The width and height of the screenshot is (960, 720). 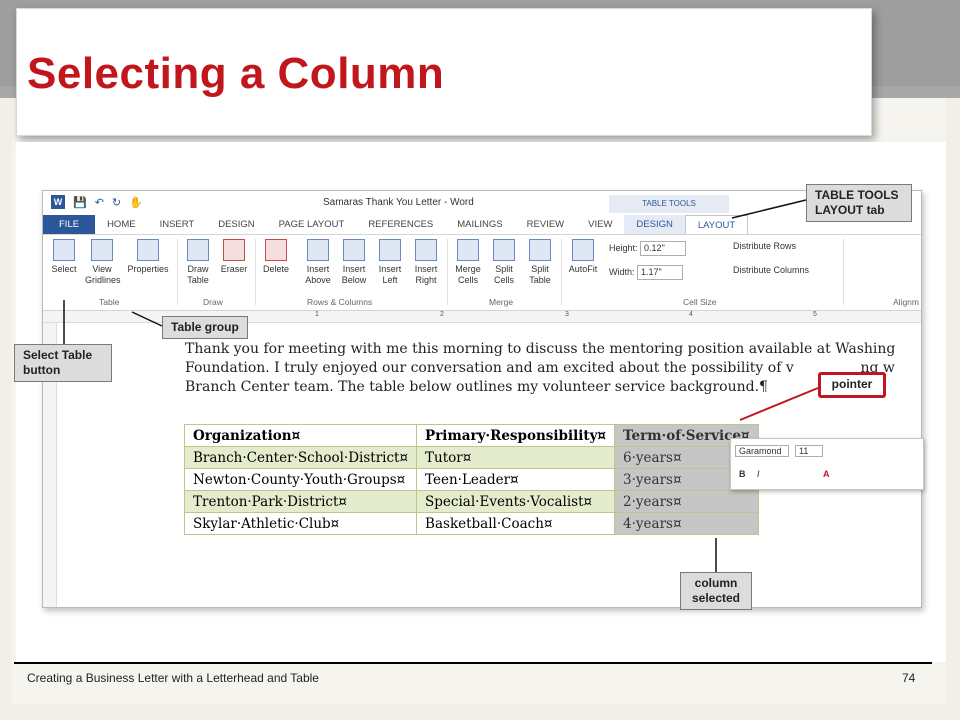 I want to click on page-number: 74, so click(x=909, y=678).